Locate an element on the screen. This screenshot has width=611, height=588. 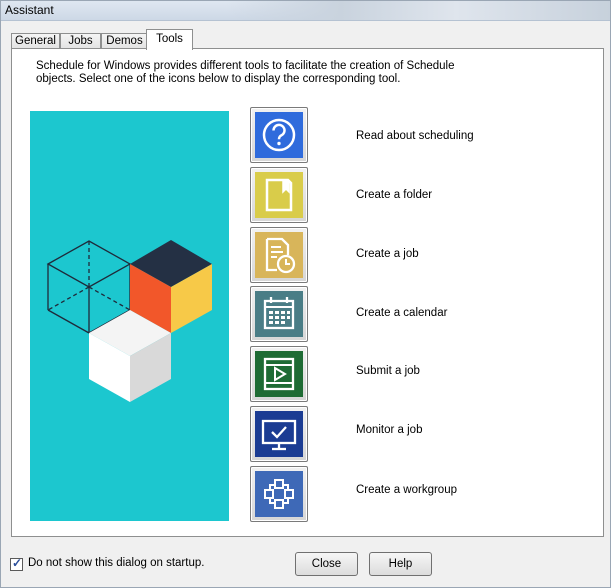
monitor-job-button is located at coordinates (279, 434).